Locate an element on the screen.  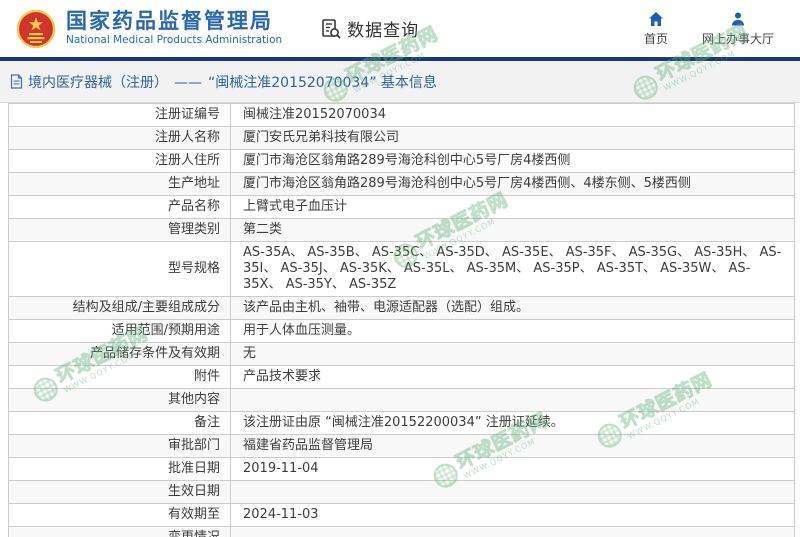
row-label: 型号规格 is located at coordinates (120, 269).